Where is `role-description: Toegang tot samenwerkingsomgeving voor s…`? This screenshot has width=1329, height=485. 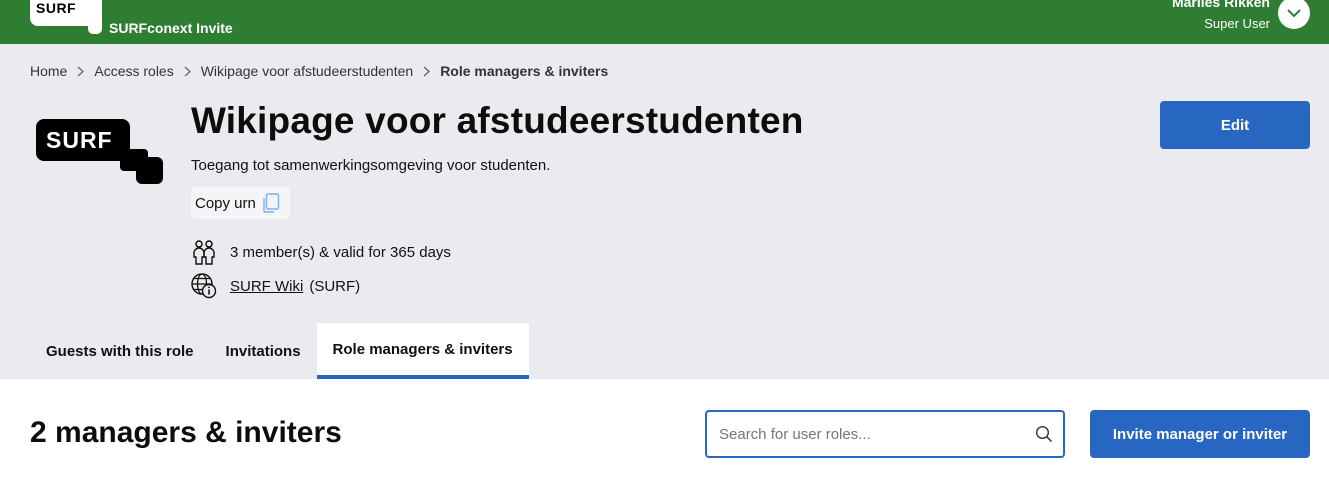
role-description: Toegang tot samenwerkingsomgeving voor s… is located at coordinates (371, 165).